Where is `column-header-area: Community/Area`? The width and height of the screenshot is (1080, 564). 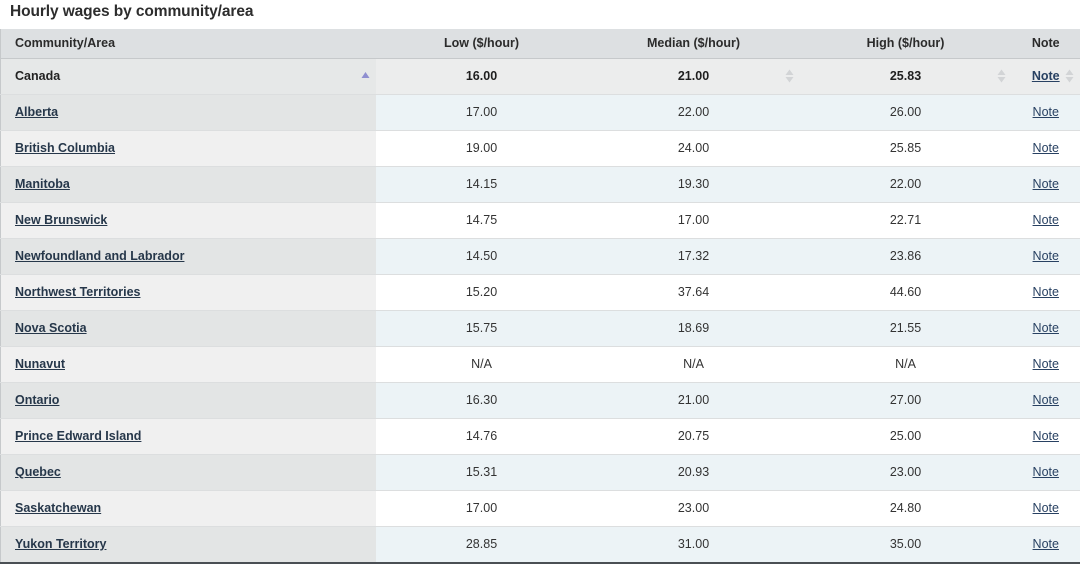
column-header-area: Community/Area is located at coordinates (188, 44).